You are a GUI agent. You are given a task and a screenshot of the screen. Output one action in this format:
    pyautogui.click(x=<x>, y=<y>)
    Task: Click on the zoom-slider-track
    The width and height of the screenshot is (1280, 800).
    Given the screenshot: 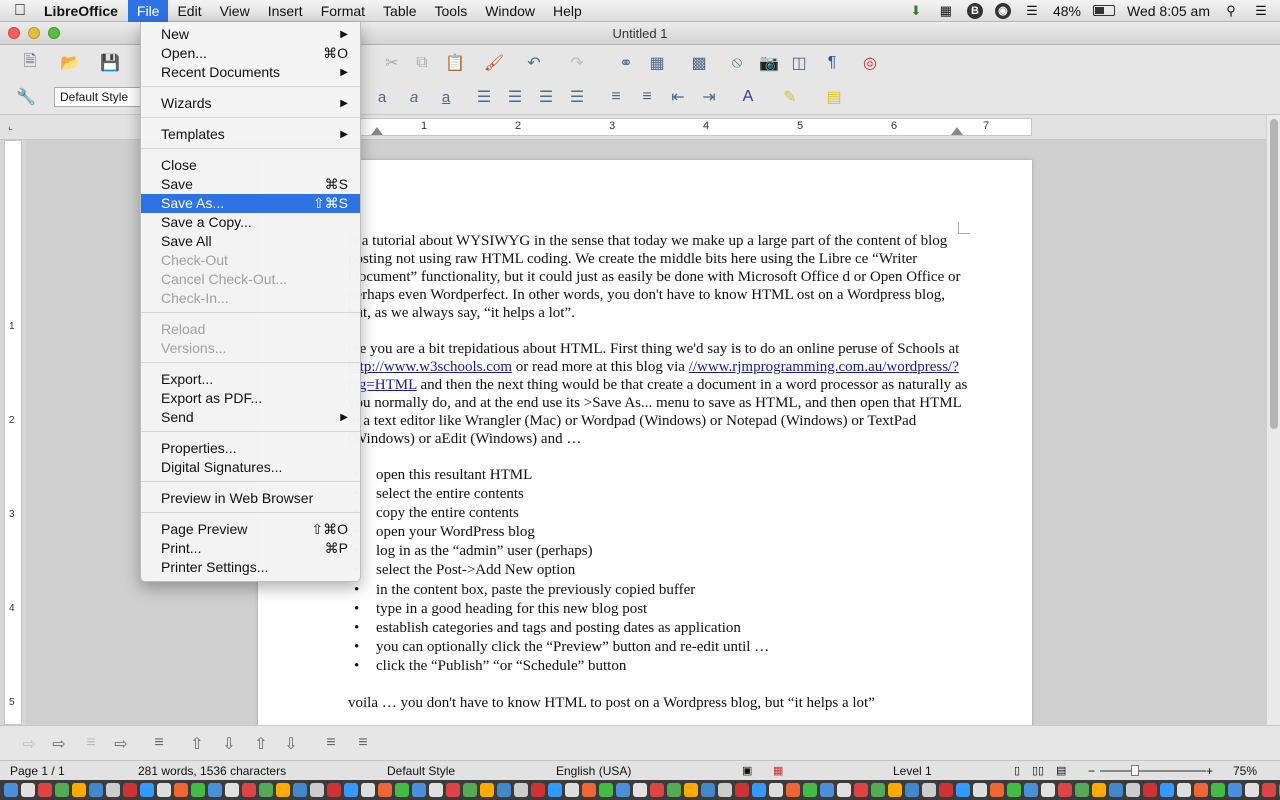 What is the action you would take?
    pyautogui.click(x=1153, y=771)
    